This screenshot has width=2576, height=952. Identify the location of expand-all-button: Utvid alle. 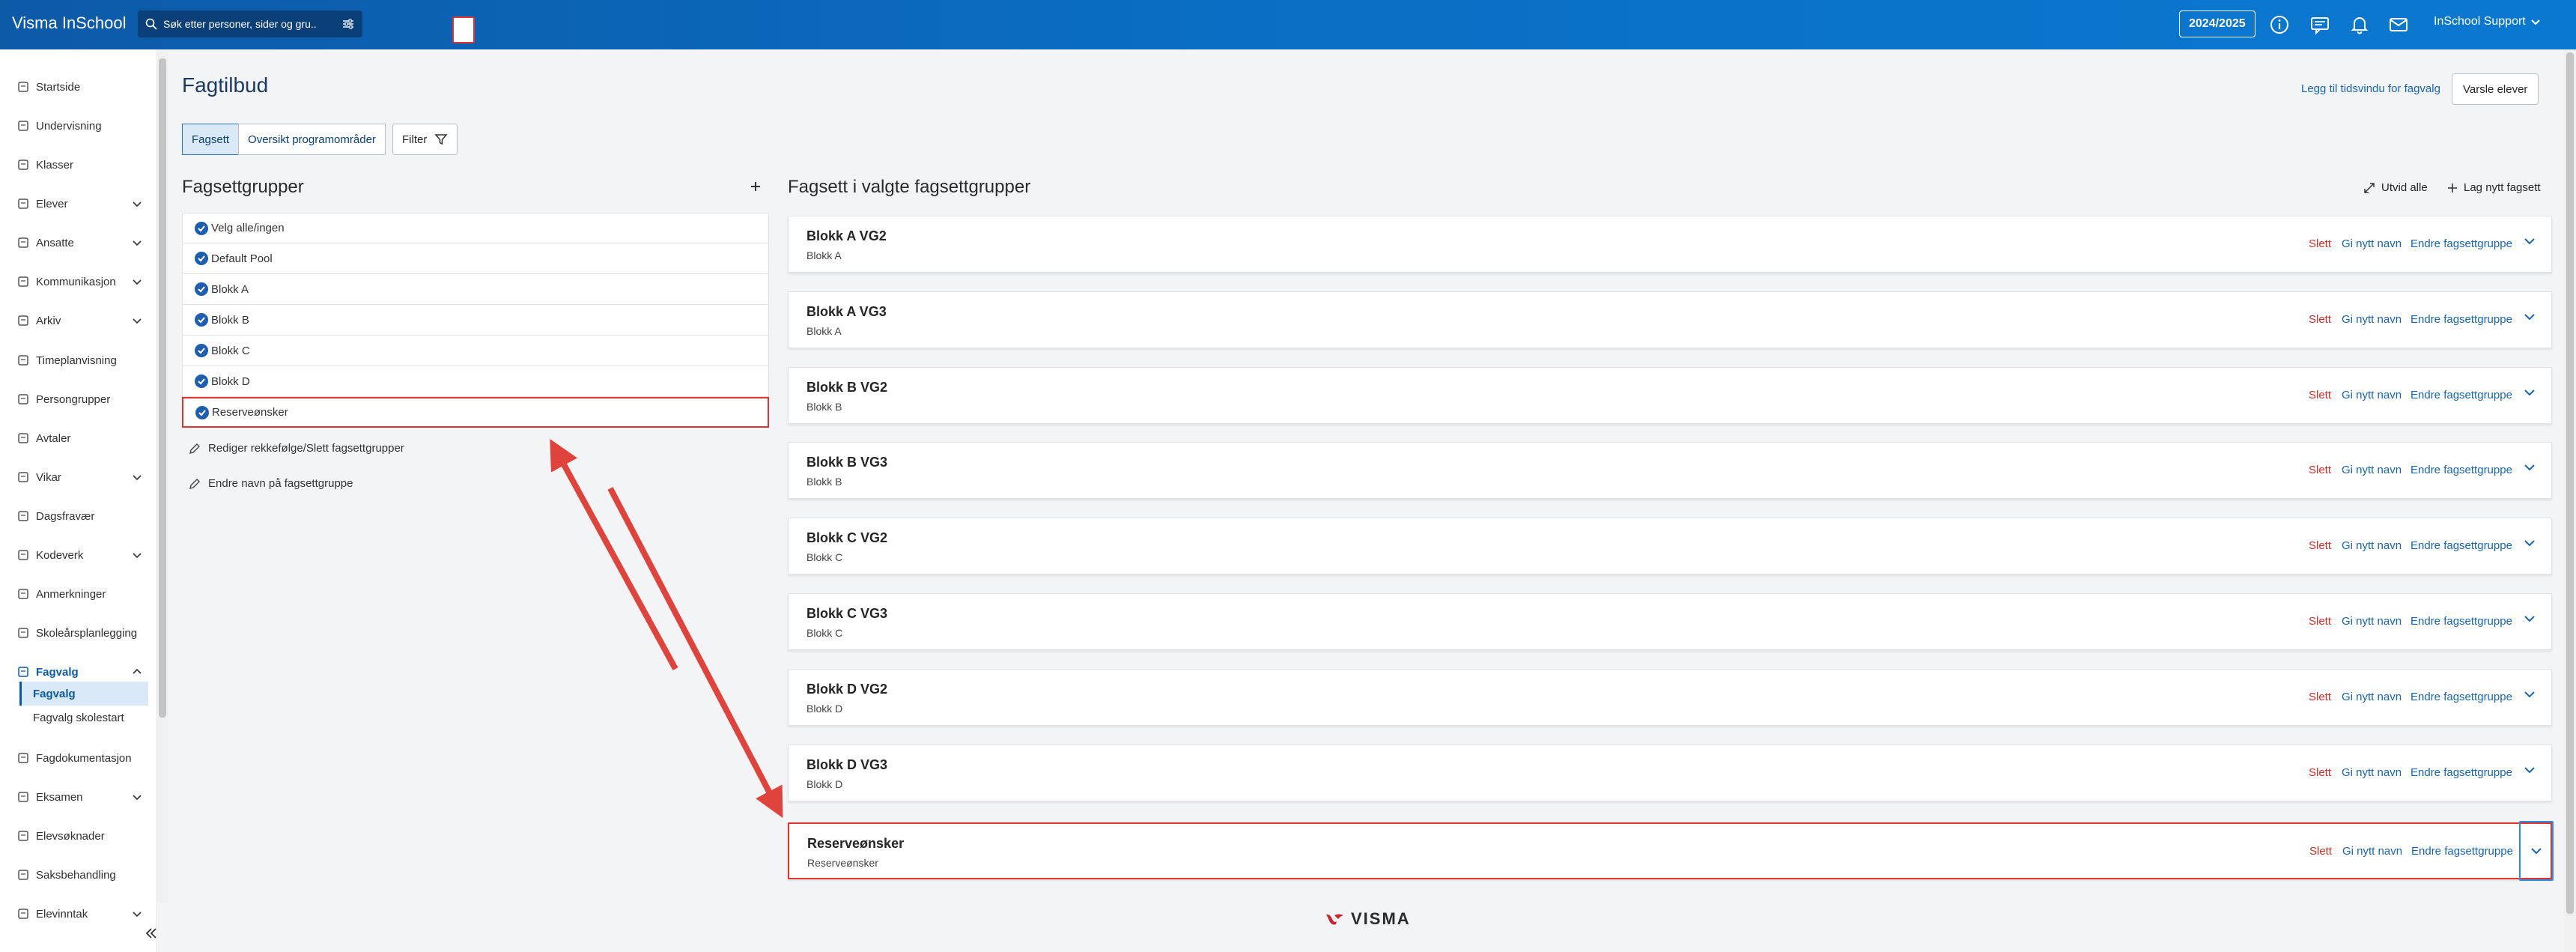
(2395, 187).